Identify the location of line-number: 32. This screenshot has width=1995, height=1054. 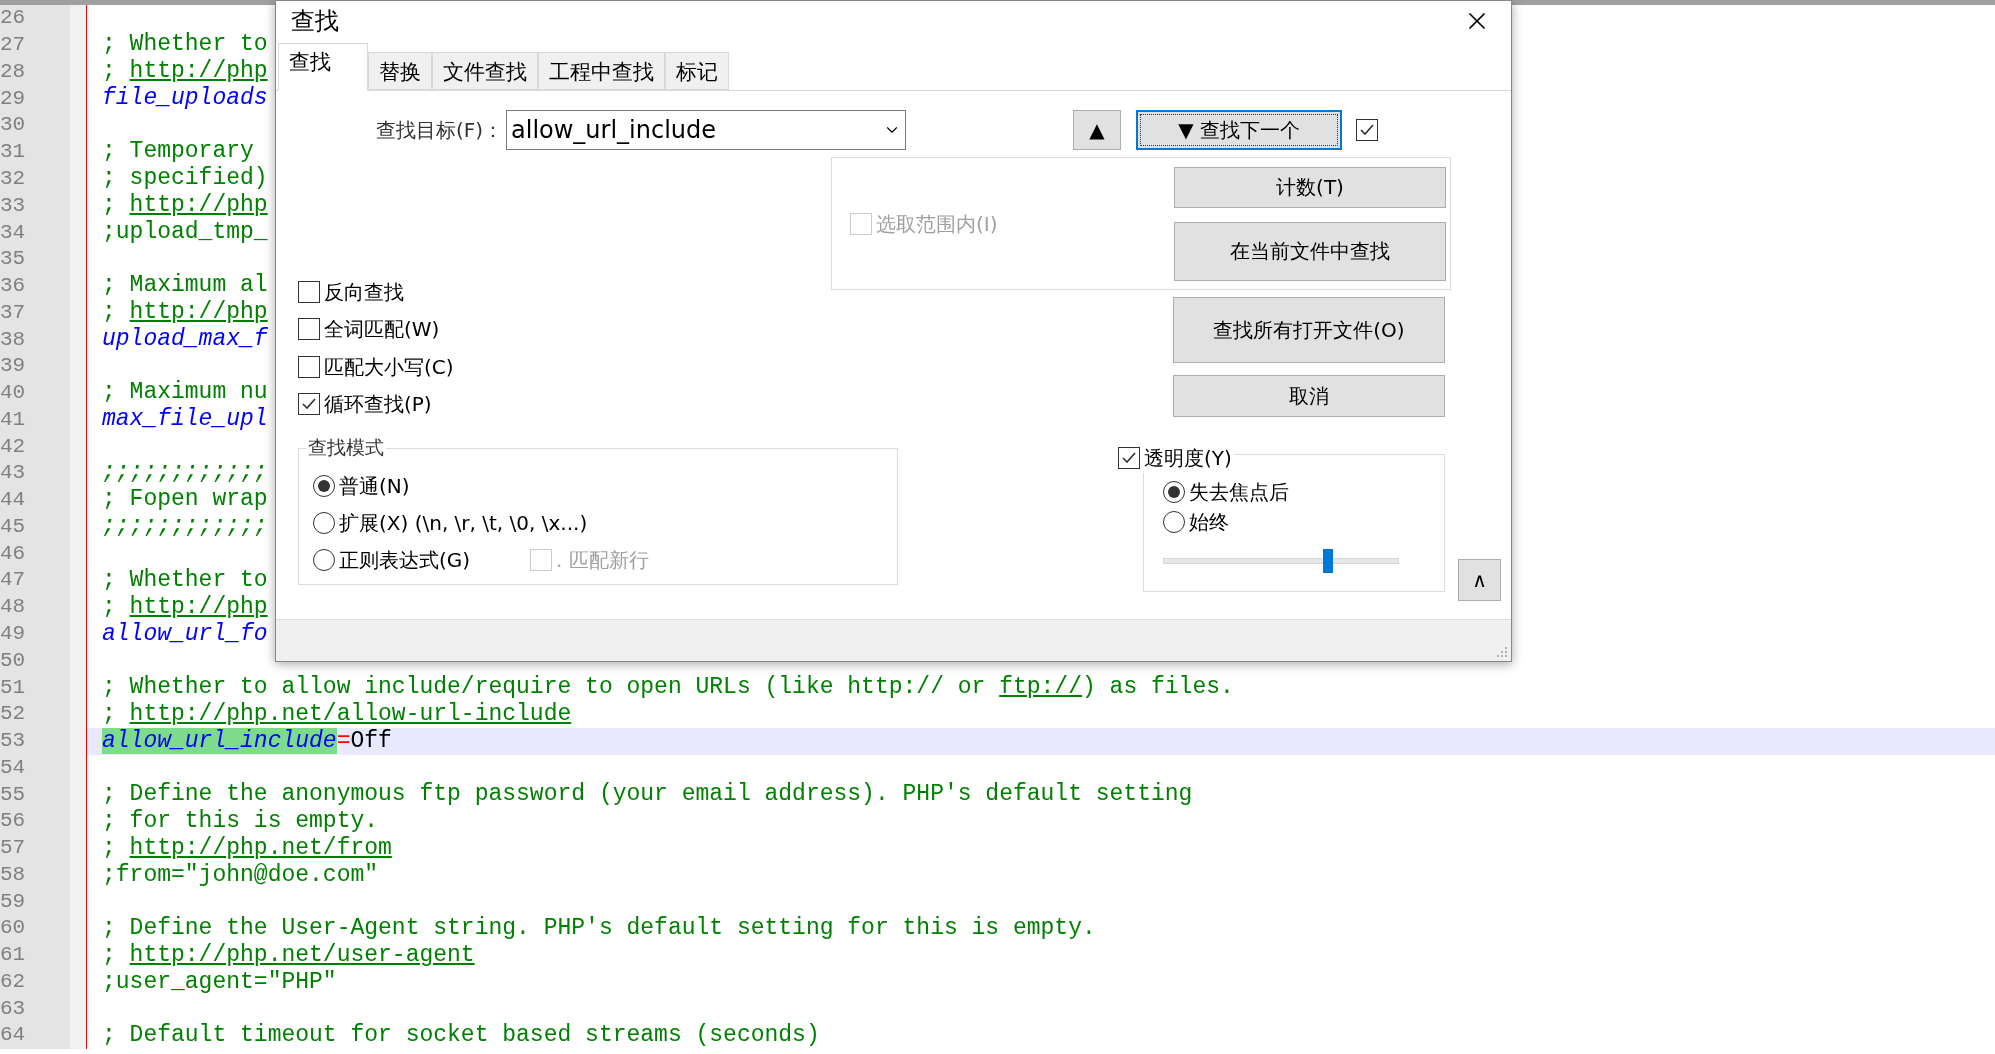
(13, 178).